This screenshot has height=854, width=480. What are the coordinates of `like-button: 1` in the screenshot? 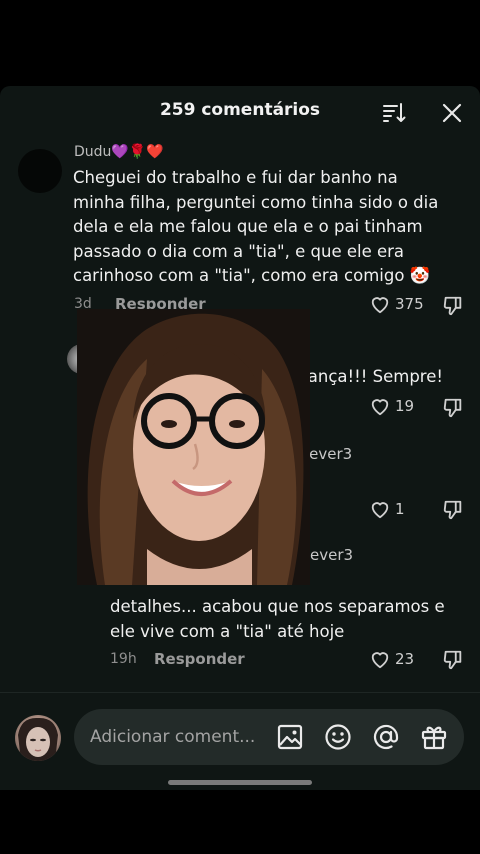 It's located at (387, 509).